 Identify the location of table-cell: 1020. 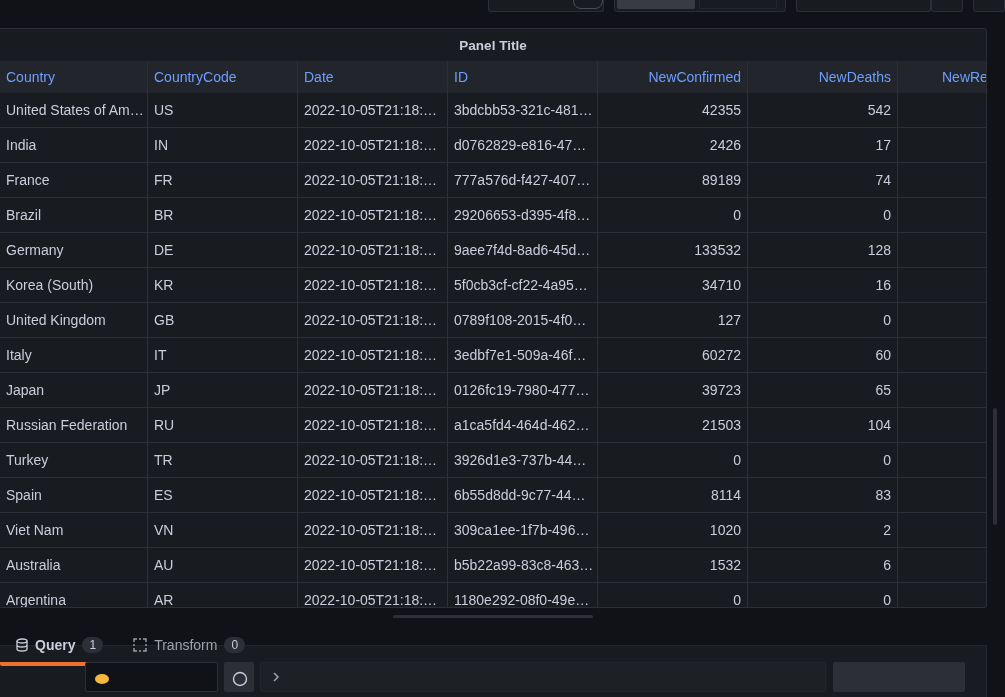
(673, 530).